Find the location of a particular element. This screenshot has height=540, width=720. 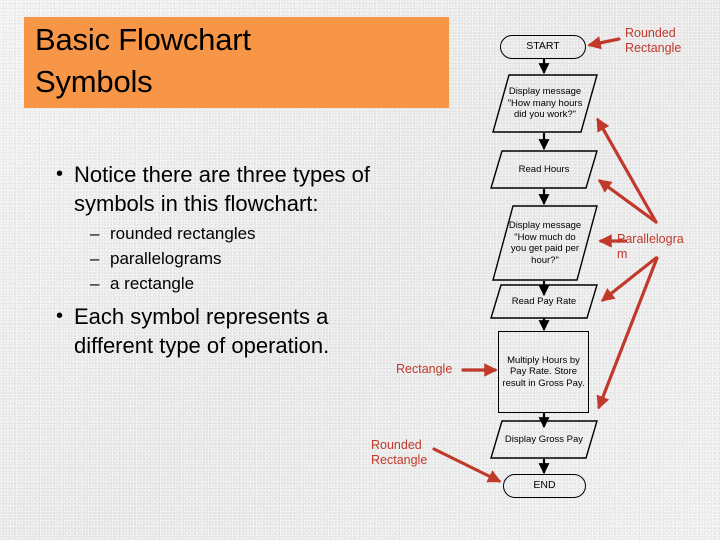

flow-node-read-pay-rate: Read Pay Rate is located at coordinates (544, 301).